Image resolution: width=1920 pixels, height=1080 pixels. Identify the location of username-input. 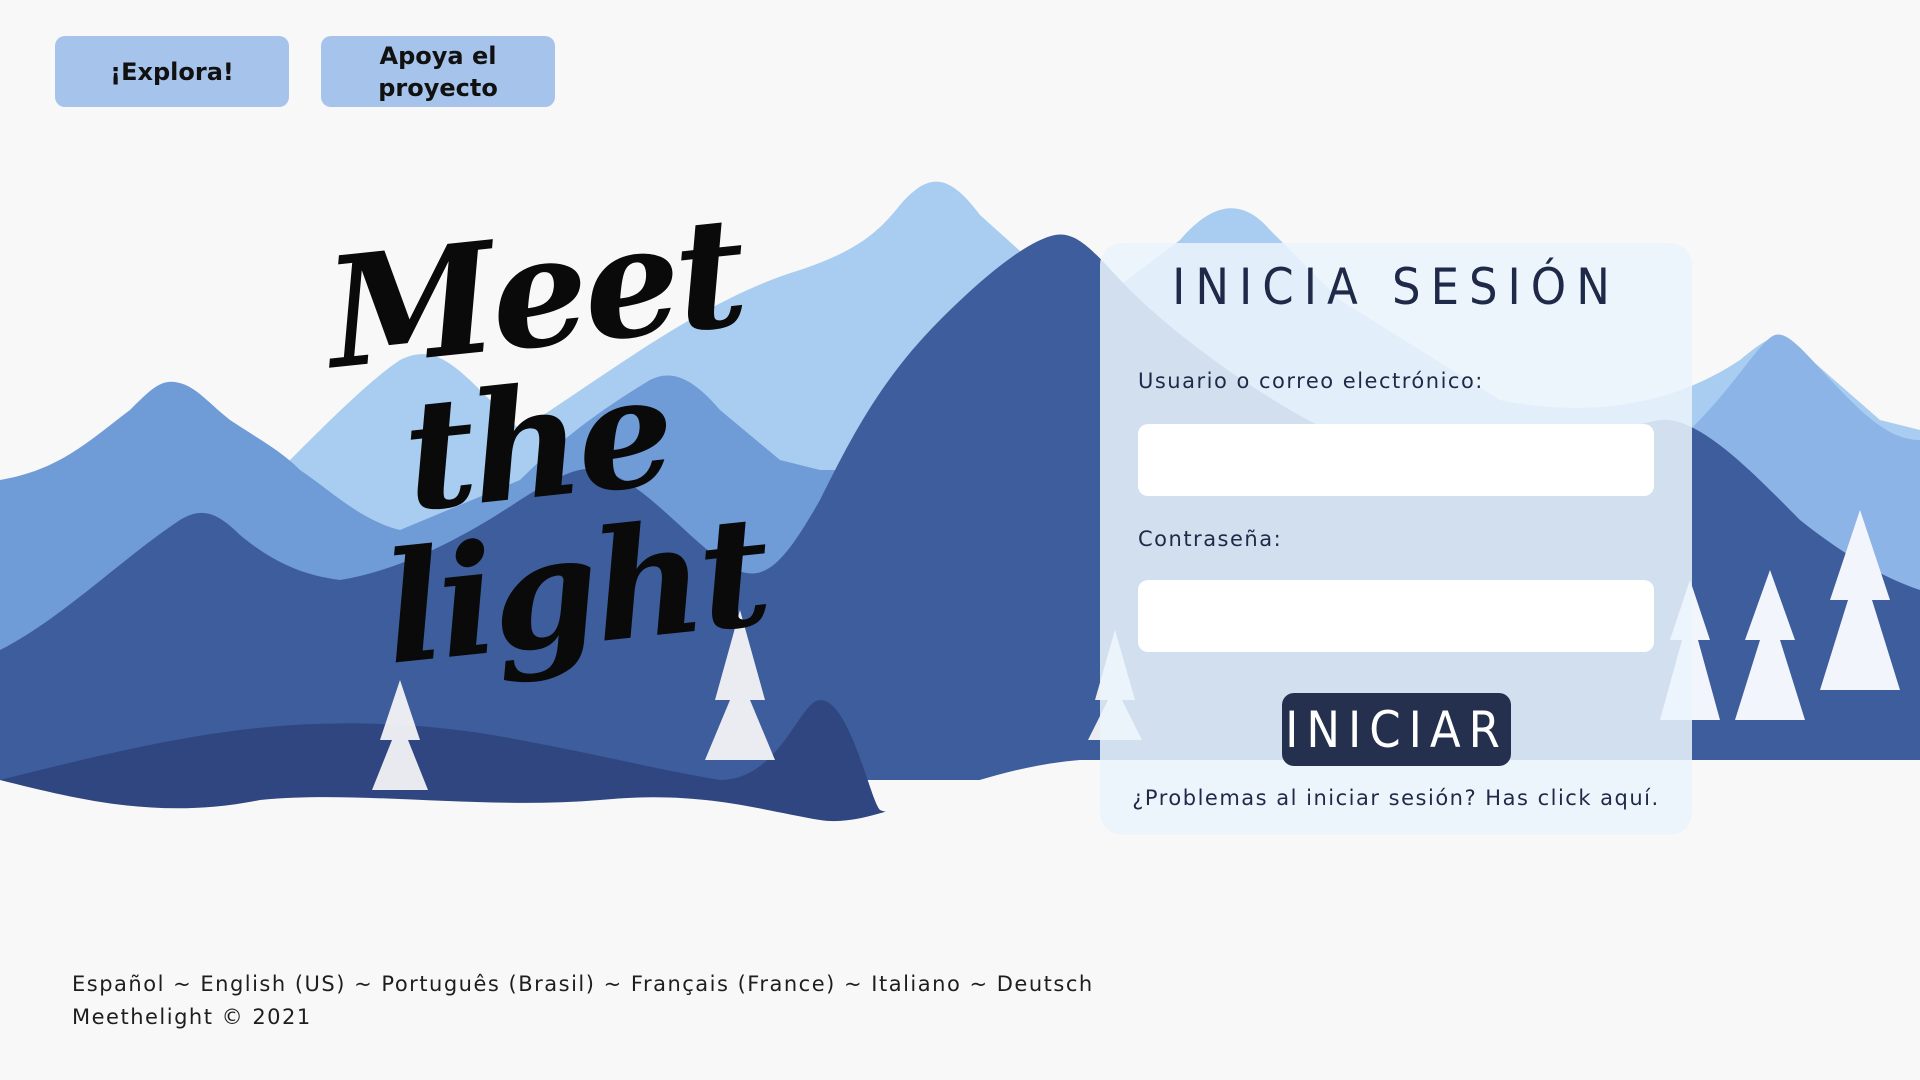
(1396, 460).